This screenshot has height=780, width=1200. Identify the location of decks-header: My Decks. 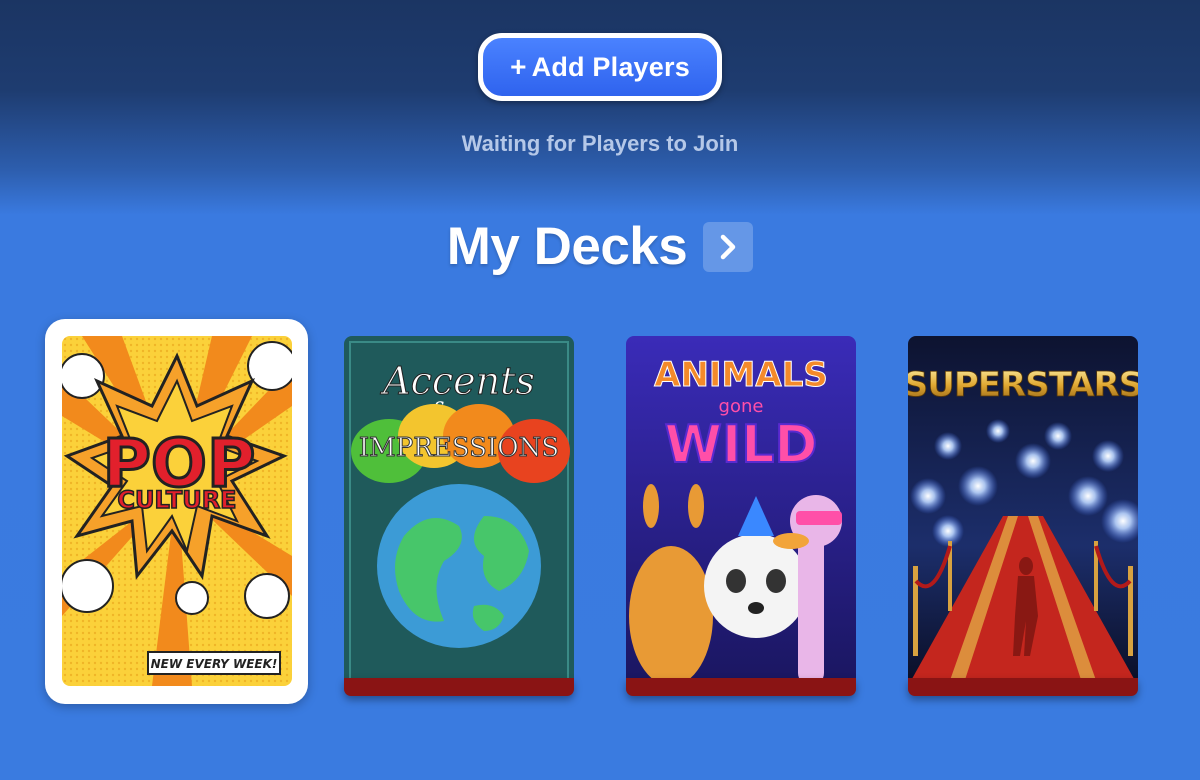
(600, 246).